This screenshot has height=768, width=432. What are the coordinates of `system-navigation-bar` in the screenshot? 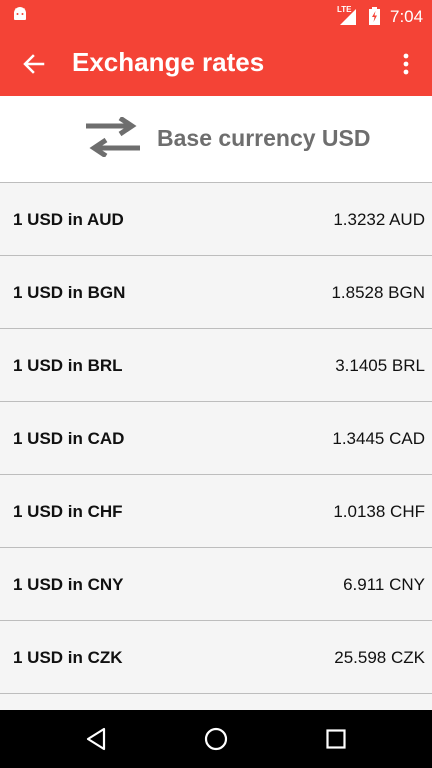 It's located at (216, 739).